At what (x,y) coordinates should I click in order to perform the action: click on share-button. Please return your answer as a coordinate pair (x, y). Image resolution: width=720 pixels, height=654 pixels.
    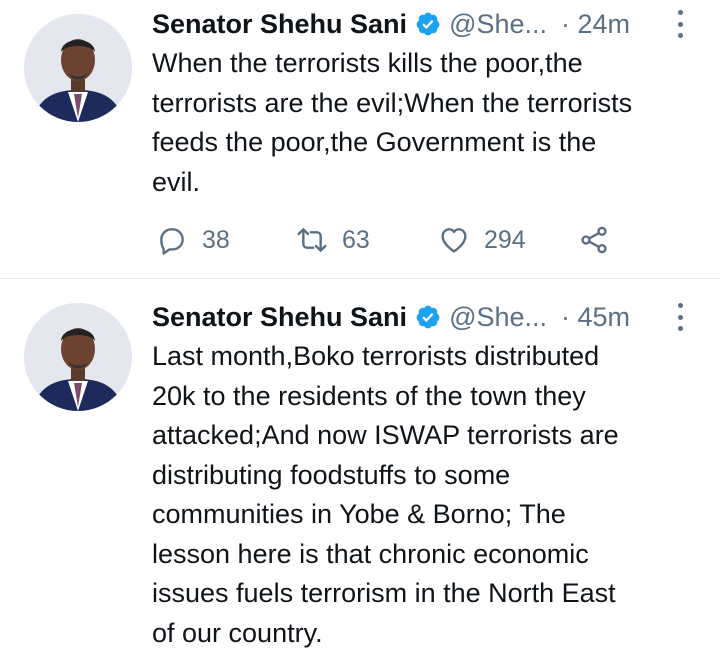
    Looking at the image, I should click on (594, 240).